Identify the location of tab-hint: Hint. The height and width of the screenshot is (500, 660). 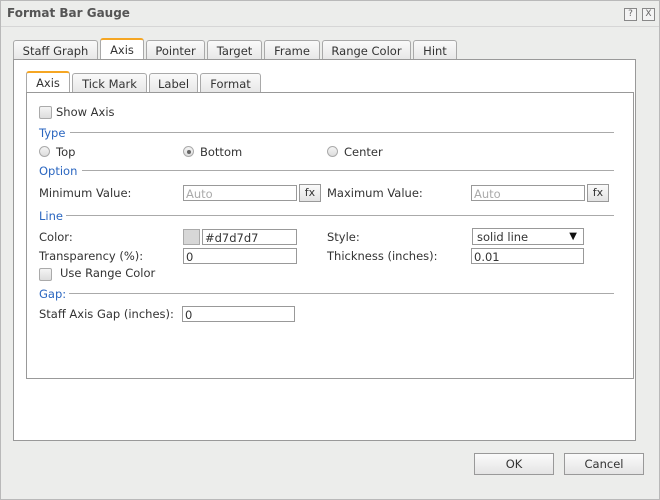
(435, 50).